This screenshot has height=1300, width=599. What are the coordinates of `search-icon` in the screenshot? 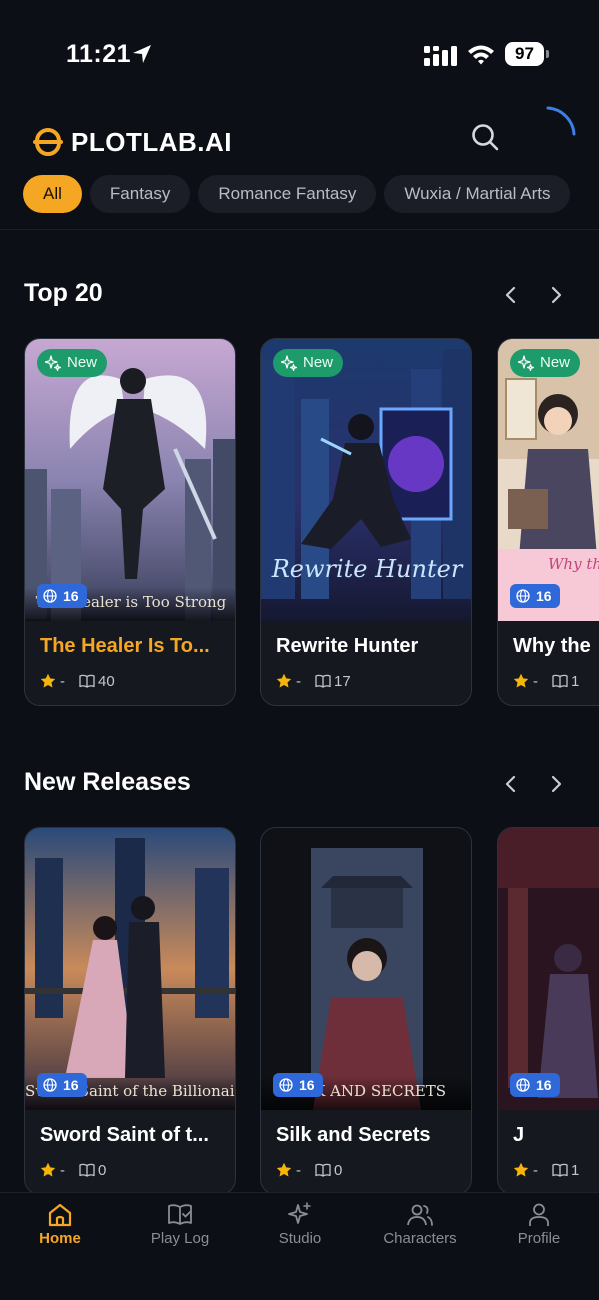 It's located at (485, 137).